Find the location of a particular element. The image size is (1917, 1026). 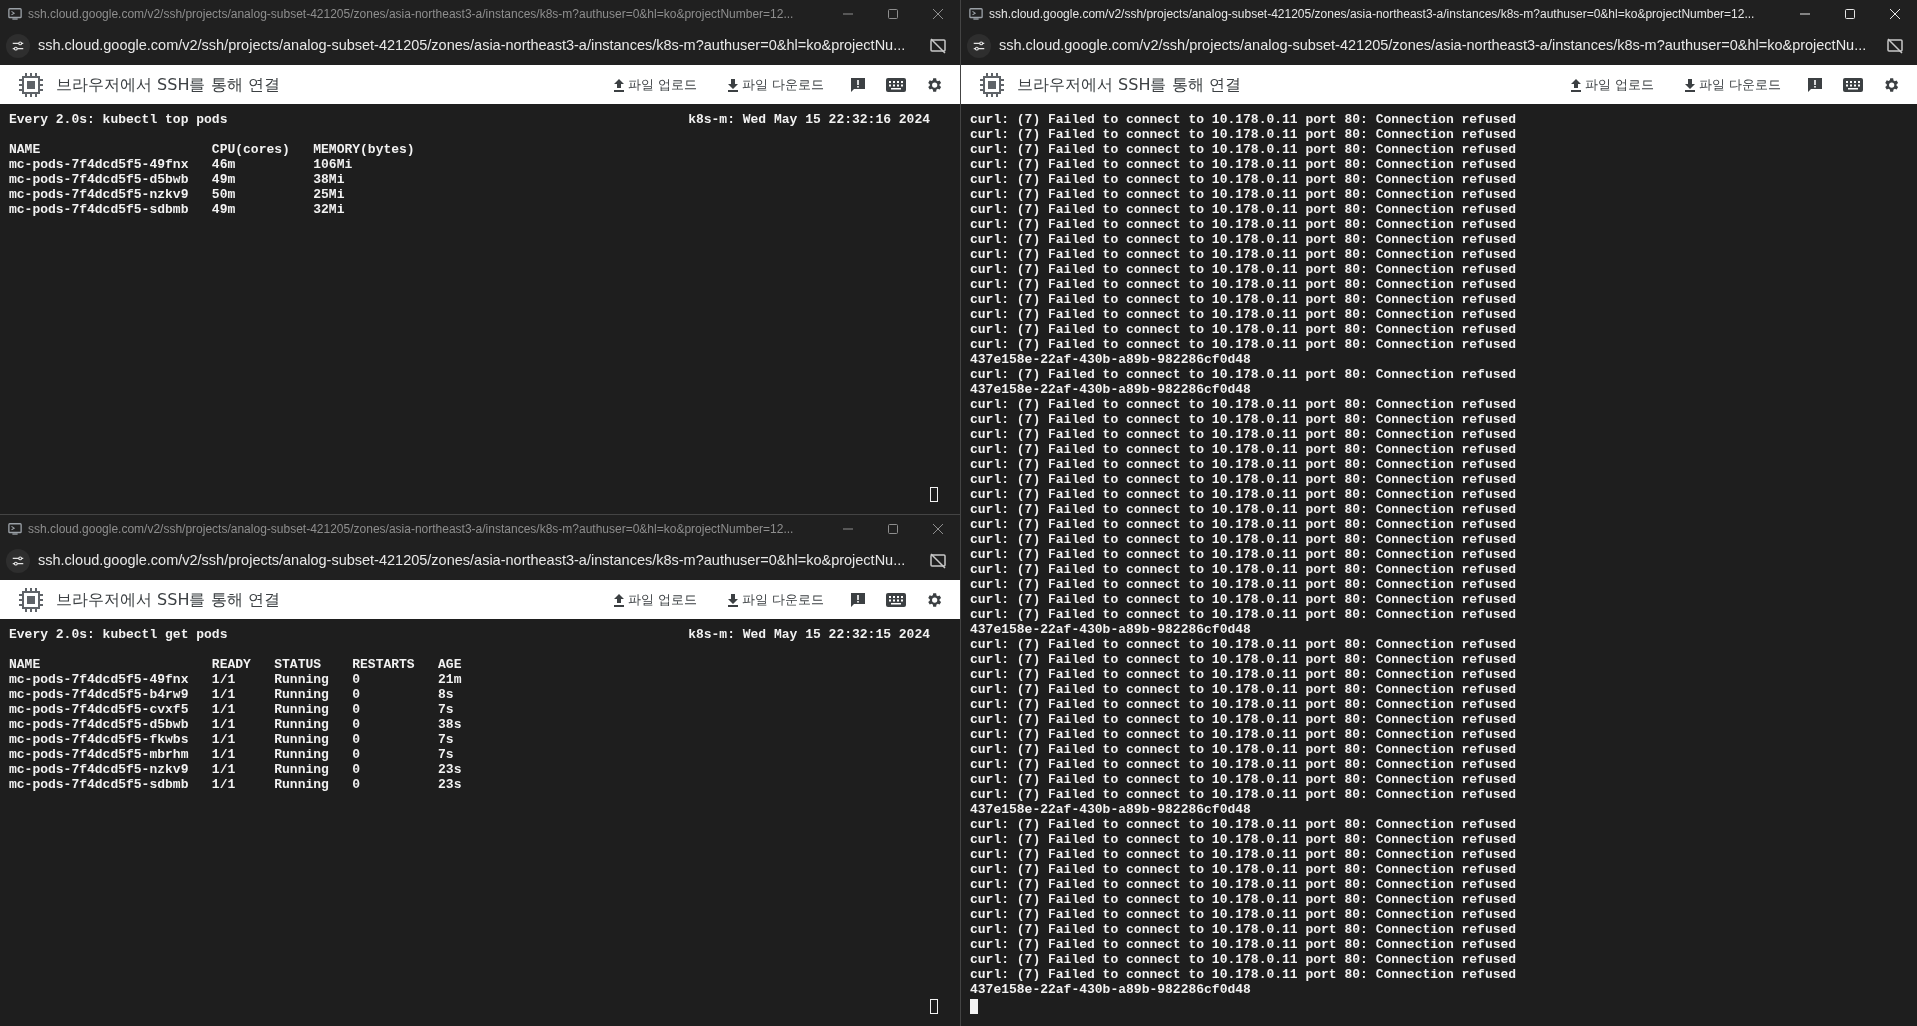

table-cell: 32Mi is located at coordinates (329, 209).